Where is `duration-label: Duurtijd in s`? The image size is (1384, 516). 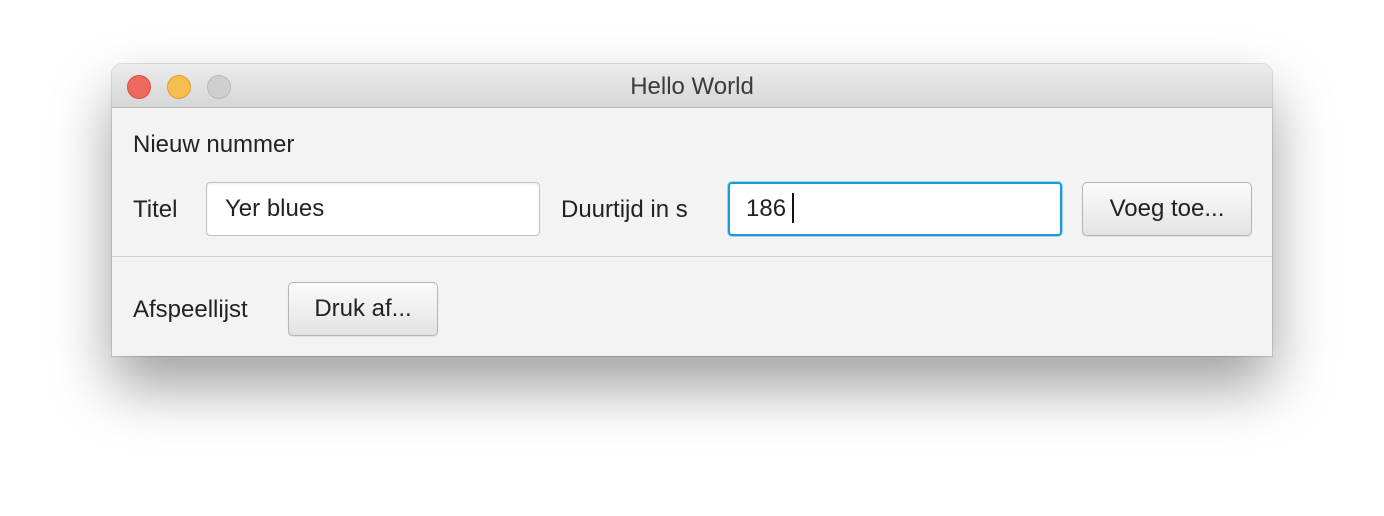
duration-label: Duurtijd in s is located at coordinates (624, 209).